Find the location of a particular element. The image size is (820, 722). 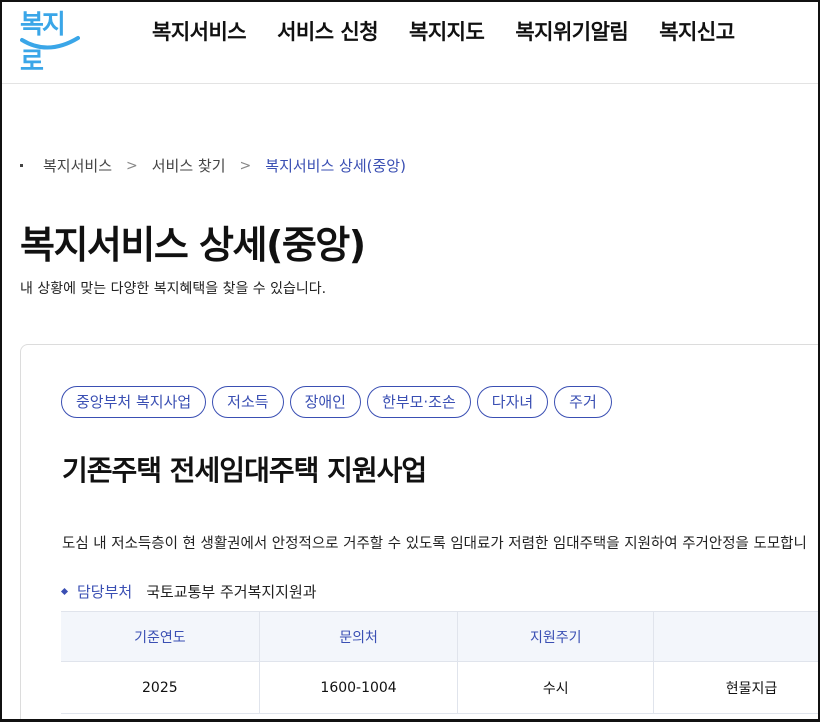

site-logo: 복지로 is located at coordinates (49, 40).